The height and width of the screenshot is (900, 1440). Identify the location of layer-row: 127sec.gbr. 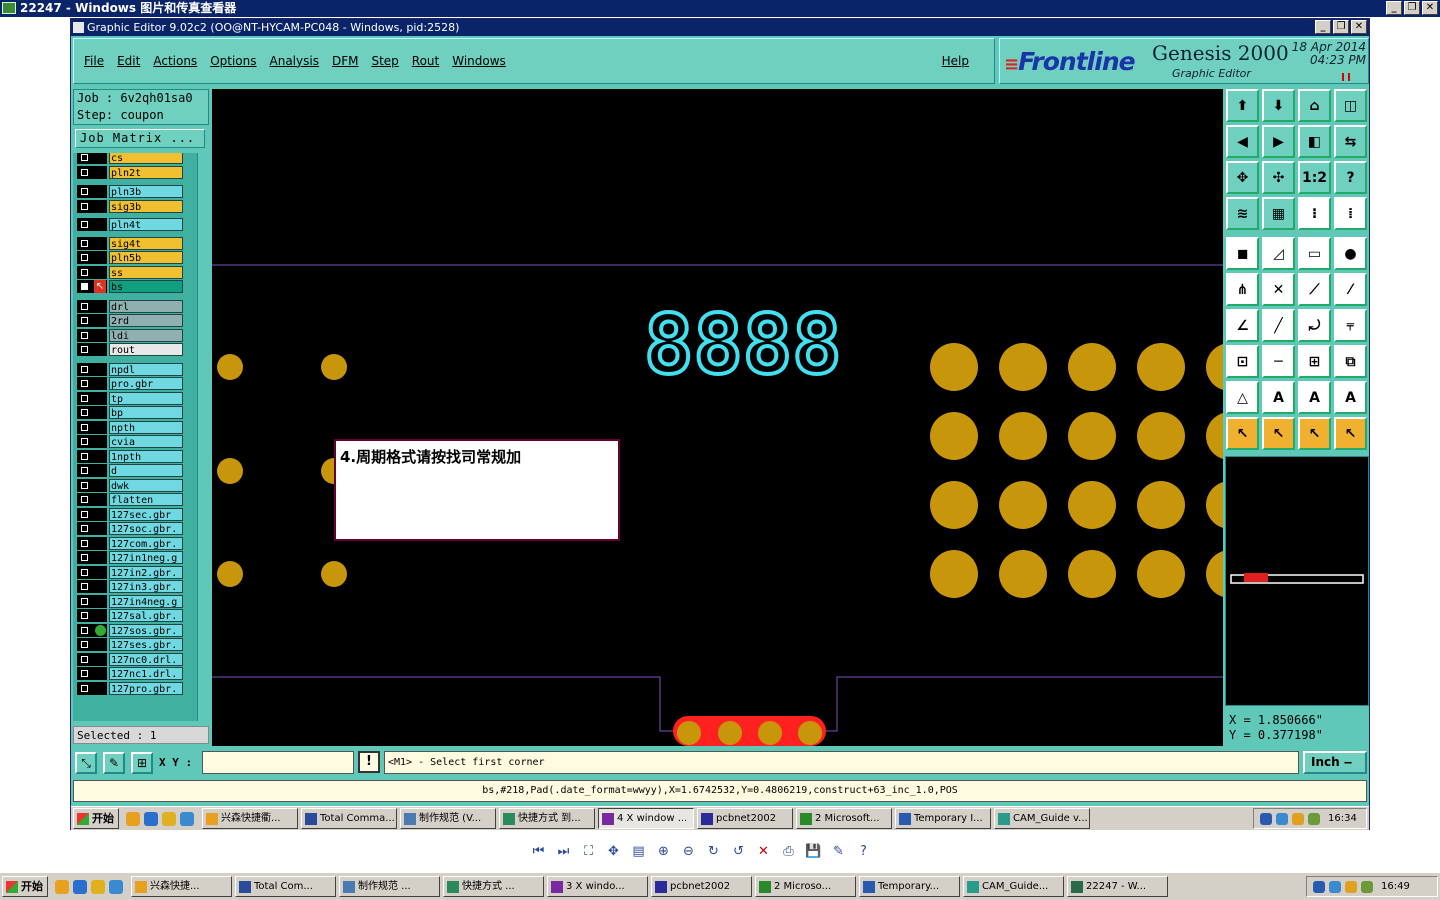
(130, 514).